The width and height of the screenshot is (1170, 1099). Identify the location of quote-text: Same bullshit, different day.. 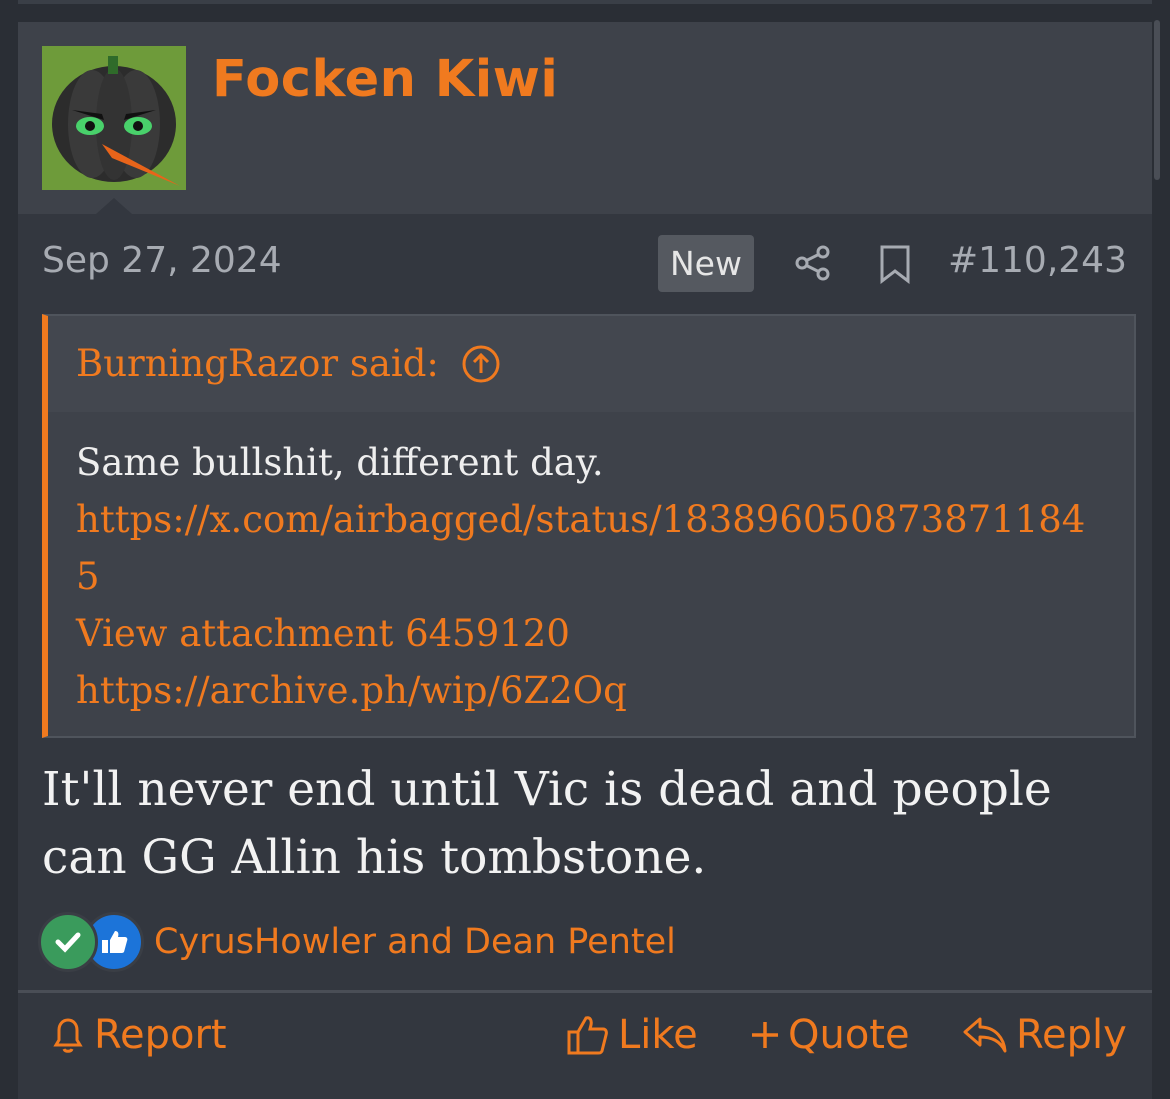
(340, 462).